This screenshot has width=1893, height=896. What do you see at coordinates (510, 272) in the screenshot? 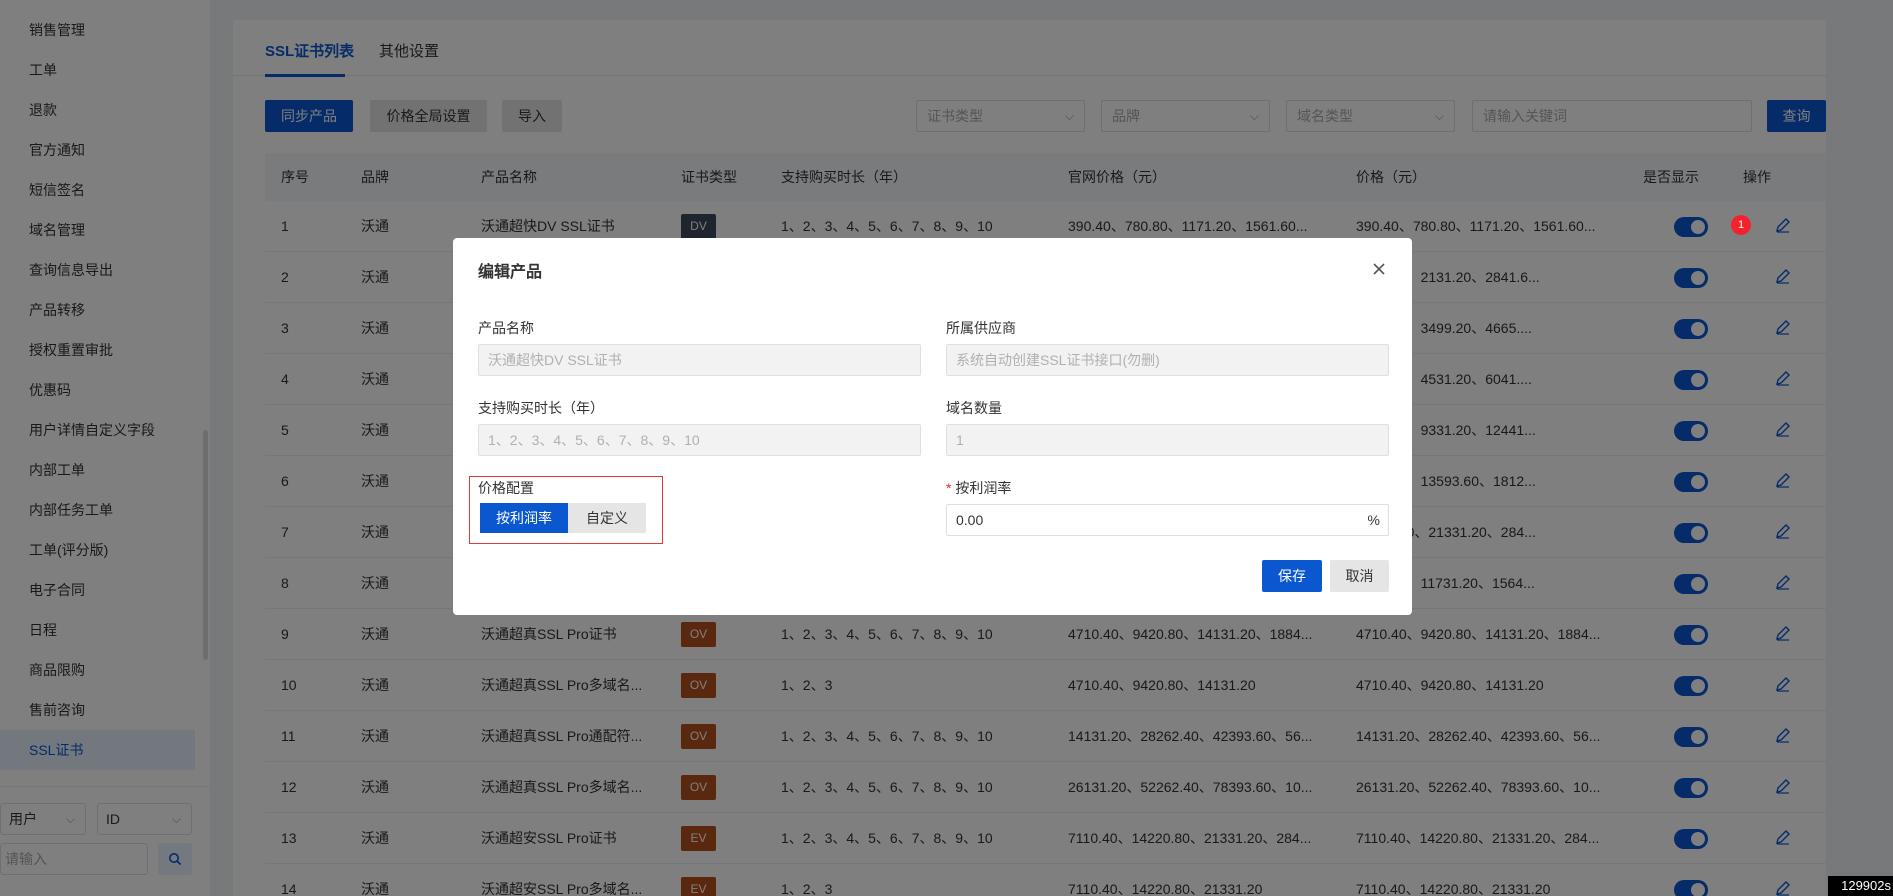
I see `dialog-title: 编辑产品` at bounding box center [510, 272].